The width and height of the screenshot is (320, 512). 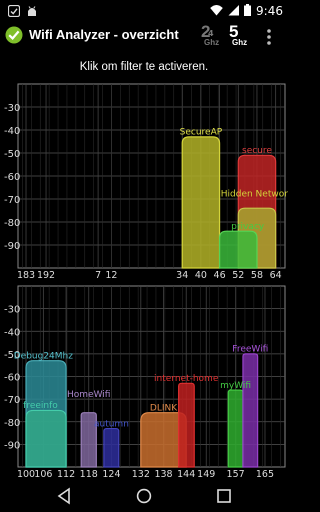 I want to click on x-tick-label: 112, so click(x=66, y=474).